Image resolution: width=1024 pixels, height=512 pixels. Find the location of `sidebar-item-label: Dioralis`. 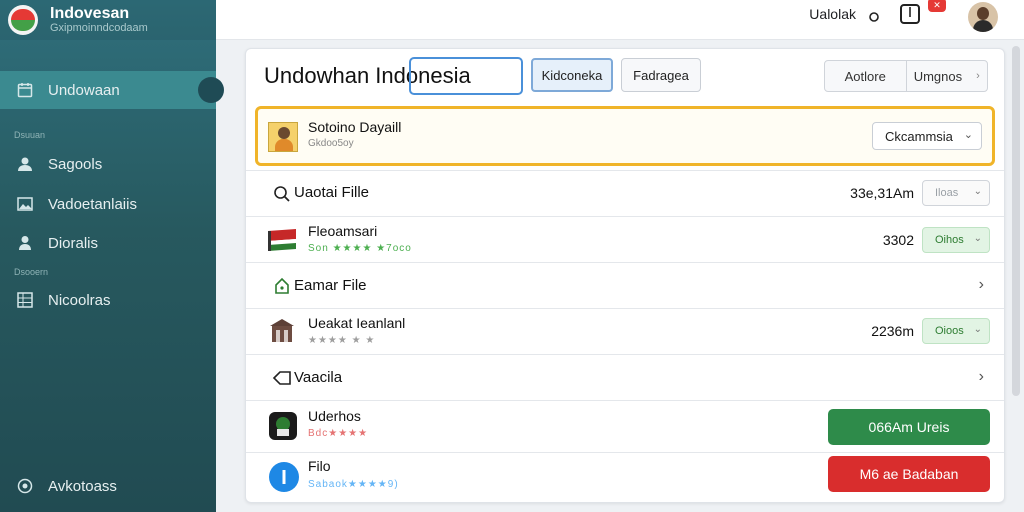

sidebar-item-label: Dioralis is located at coordinates (73, 243).